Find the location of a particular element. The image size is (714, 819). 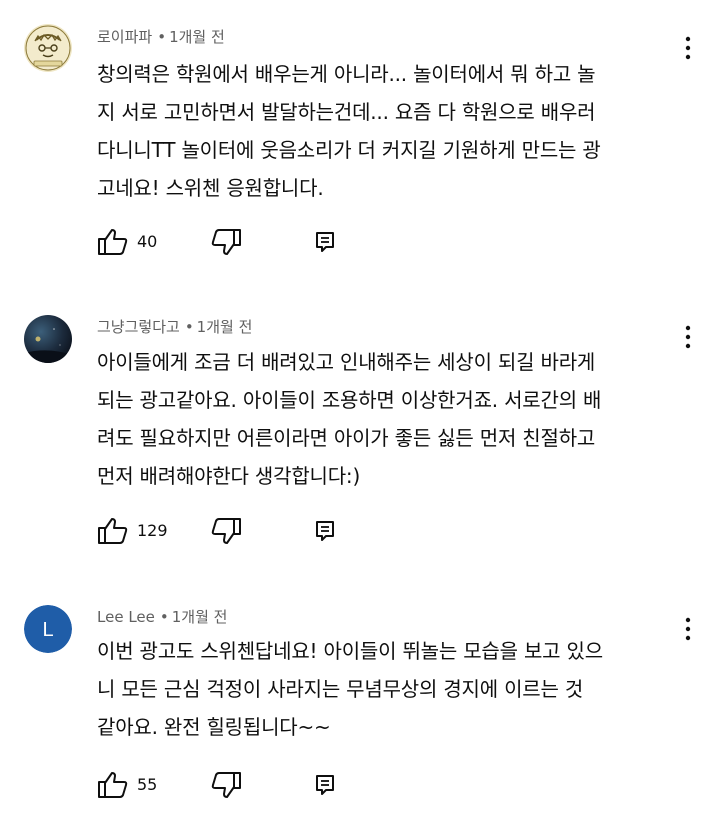

like-button: 40 is located at coordinates (134, 242).